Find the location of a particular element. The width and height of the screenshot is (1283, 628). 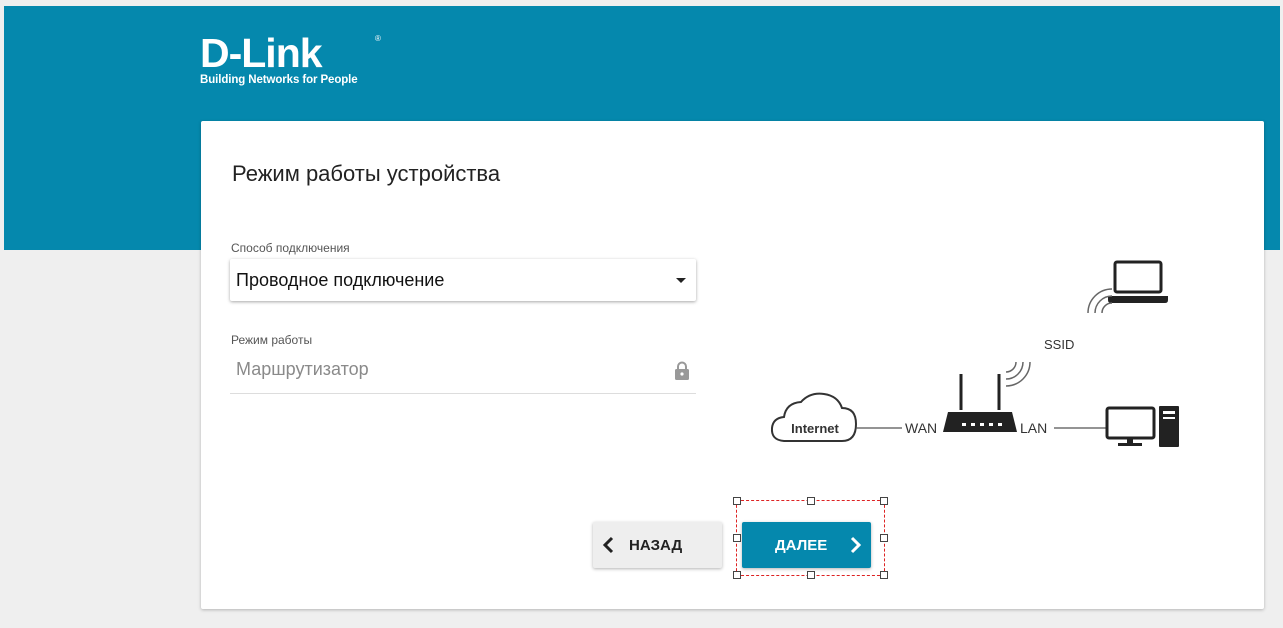

next-button: ДАЛЕЕ is located at coordinates (806, 545).